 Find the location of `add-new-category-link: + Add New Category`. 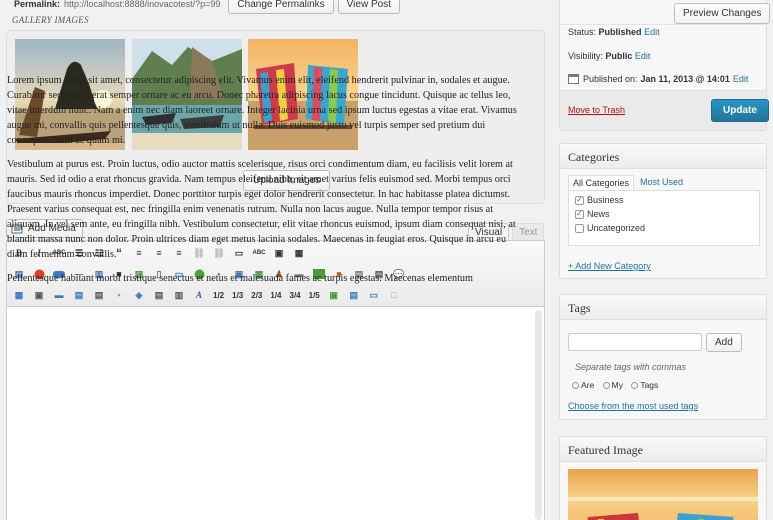

add-new-category-link: + Add New Category is located at coordinates (609, 266).